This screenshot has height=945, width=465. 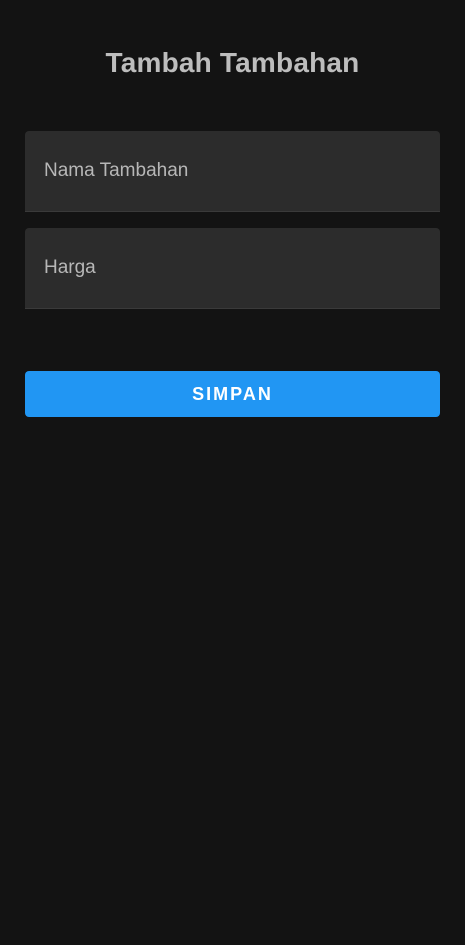 What do you see at coordinates (232, 394) in the screenshot?
I see `save-button: SIMPAN` at bounding box center [232, 394].